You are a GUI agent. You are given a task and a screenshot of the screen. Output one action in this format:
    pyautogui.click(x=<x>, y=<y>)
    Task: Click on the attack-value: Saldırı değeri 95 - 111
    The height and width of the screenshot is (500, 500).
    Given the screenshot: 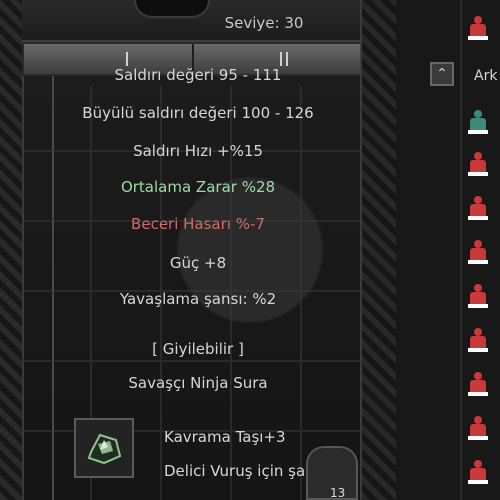 What is the action you would take?
    pyautogui.click(x=198, y=75)
    